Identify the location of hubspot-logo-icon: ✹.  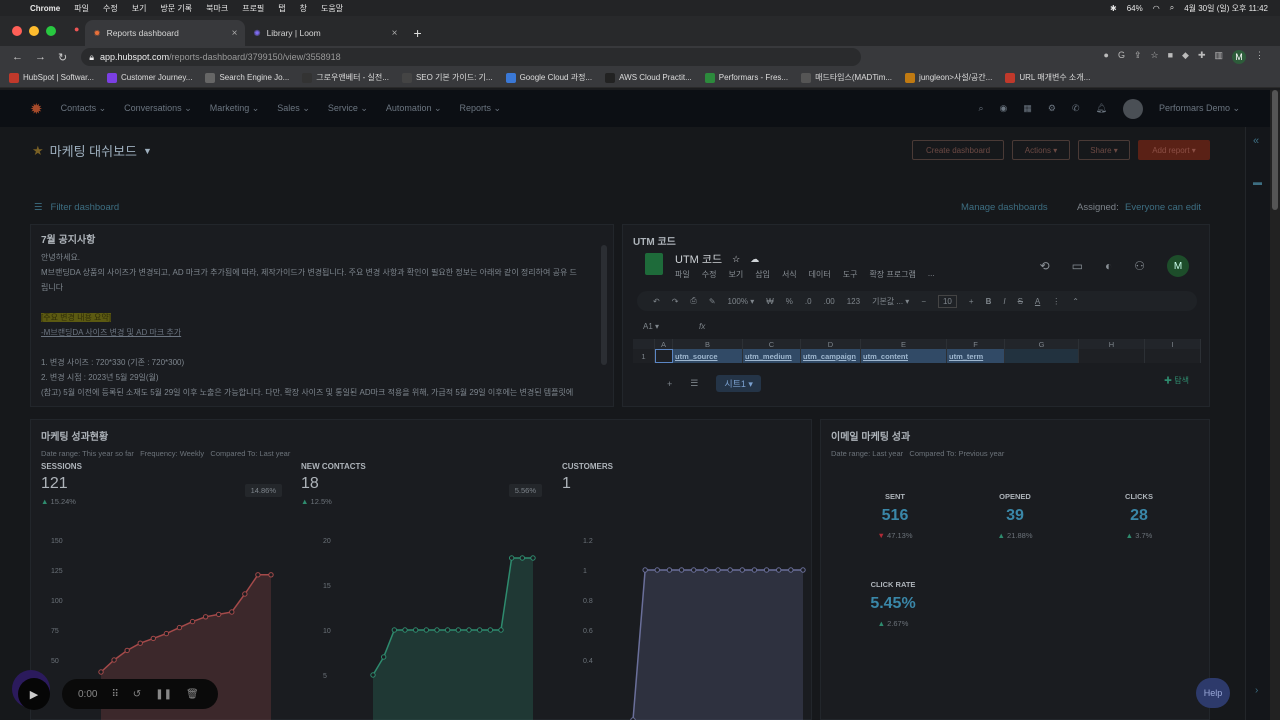
(36, 109).